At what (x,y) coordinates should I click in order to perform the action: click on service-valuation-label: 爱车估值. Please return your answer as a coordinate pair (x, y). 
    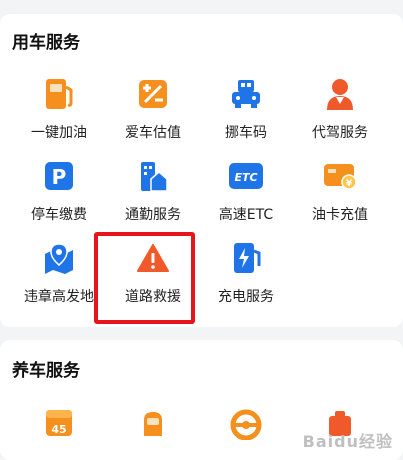
    Looking at the image, I should click on (153, 133).